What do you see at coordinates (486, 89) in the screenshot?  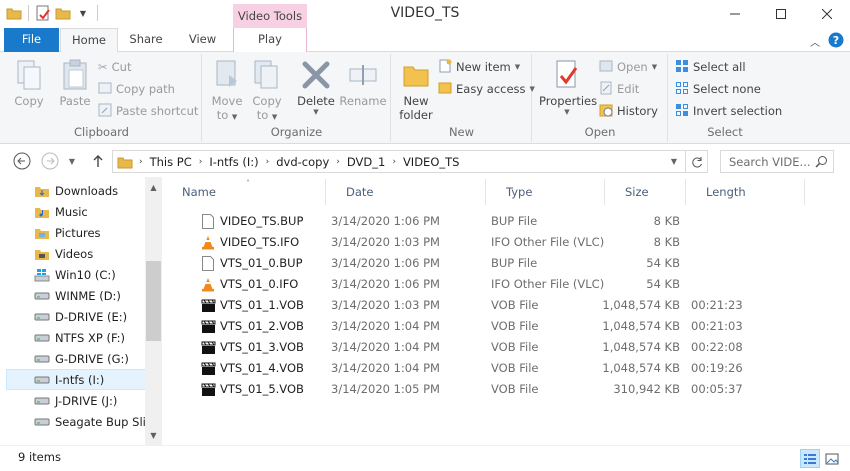 I see `easy-access-button: Easy access ▼` at bounding box center [486, 89].